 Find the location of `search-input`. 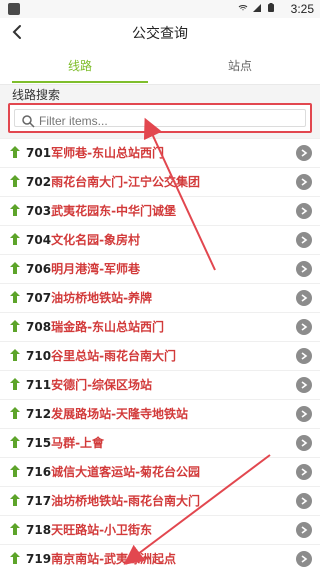

search-input is located at coordinates (168, 121).